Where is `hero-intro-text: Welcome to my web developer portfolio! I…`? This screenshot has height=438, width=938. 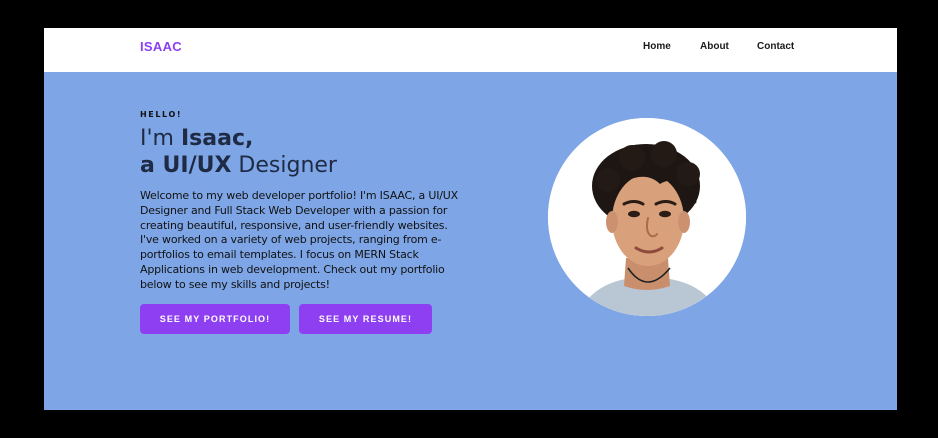
hero-intro-text: Welcome to my web developer portfolio! I… is located at coordinates (299, 240).